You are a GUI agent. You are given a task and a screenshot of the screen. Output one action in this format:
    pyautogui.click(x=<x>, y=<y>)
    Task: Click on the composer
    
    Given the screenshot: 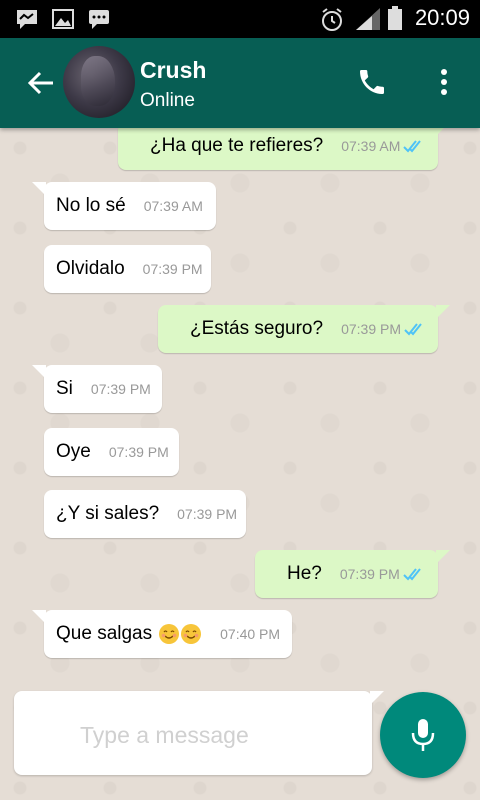 What is the action you would take?
    pyautogui.click(x=199, y=733)
    